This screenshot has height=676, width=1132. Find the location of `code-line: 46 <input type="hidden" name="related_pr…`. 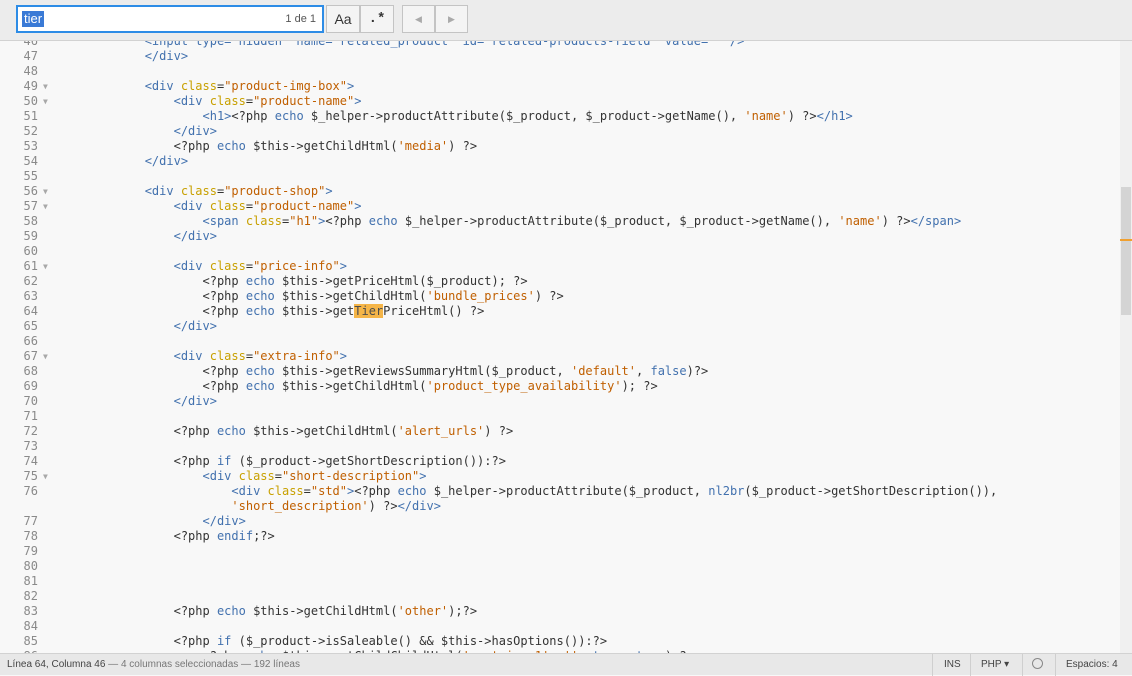

code-line: 46 <input type="hidden" name="related_pr… is located at coordinates (560, 45).